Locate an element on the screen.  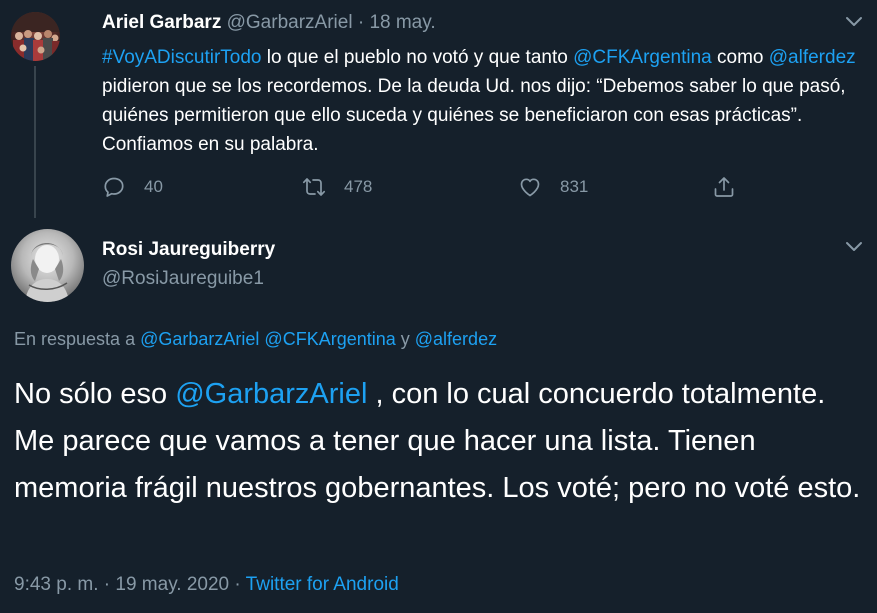
heart-icon is located at coordinates (530, 187).